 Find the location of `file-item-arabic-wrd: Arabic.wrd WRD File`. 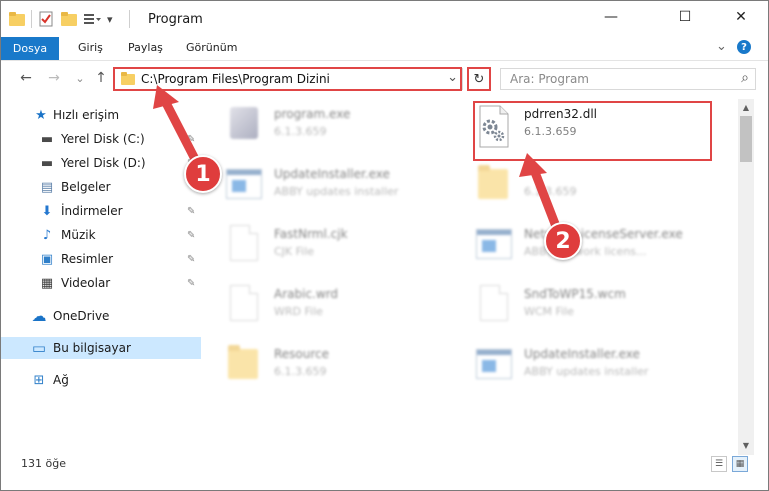

file-item-arabic-wrd: Arabic.wrd WRD File is located at coordinates (326, 307).